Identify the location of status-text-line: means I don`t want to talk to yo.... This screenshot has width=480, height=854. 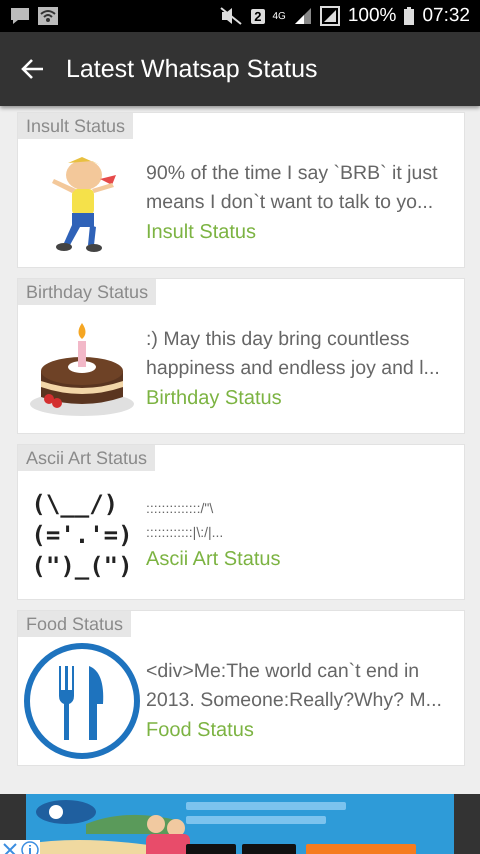
(290, 202).